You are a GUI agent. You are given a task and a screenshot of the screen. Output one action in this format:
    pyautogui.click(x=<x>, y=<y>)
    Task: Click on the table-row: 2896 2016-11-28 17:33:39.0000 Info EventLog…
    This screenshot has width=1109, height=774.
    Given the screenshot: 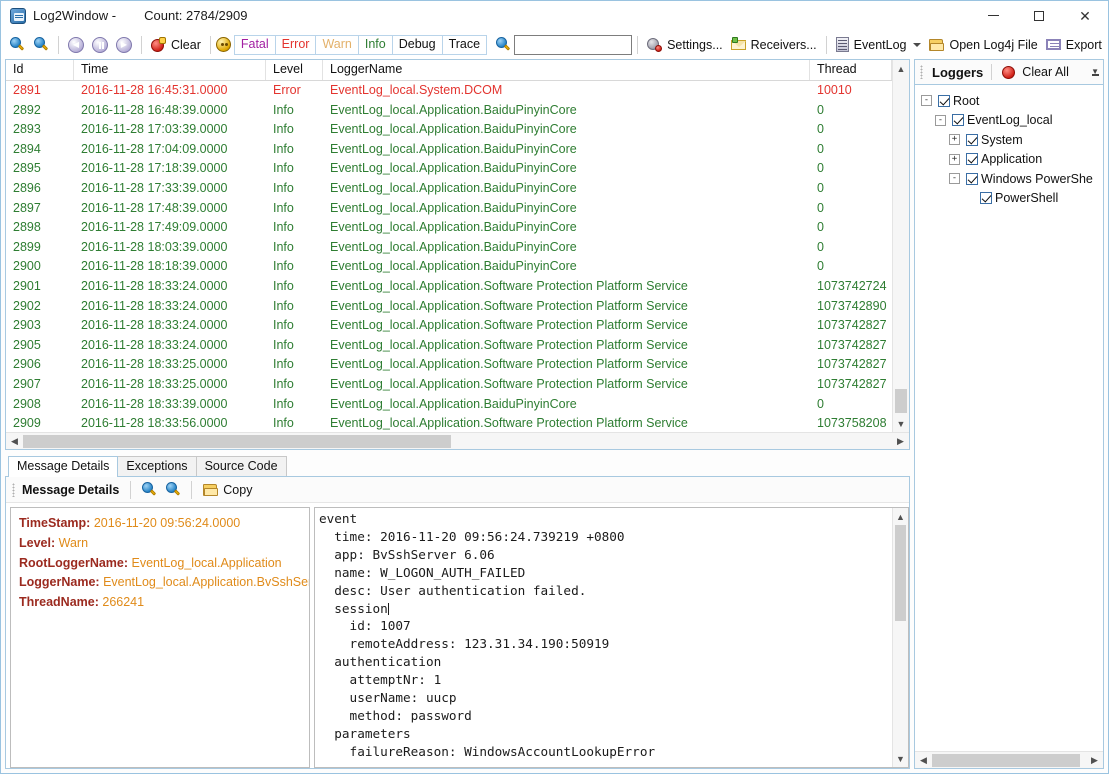 What is the action you would take?
    pyautogui.click(x=449, y=189)
    